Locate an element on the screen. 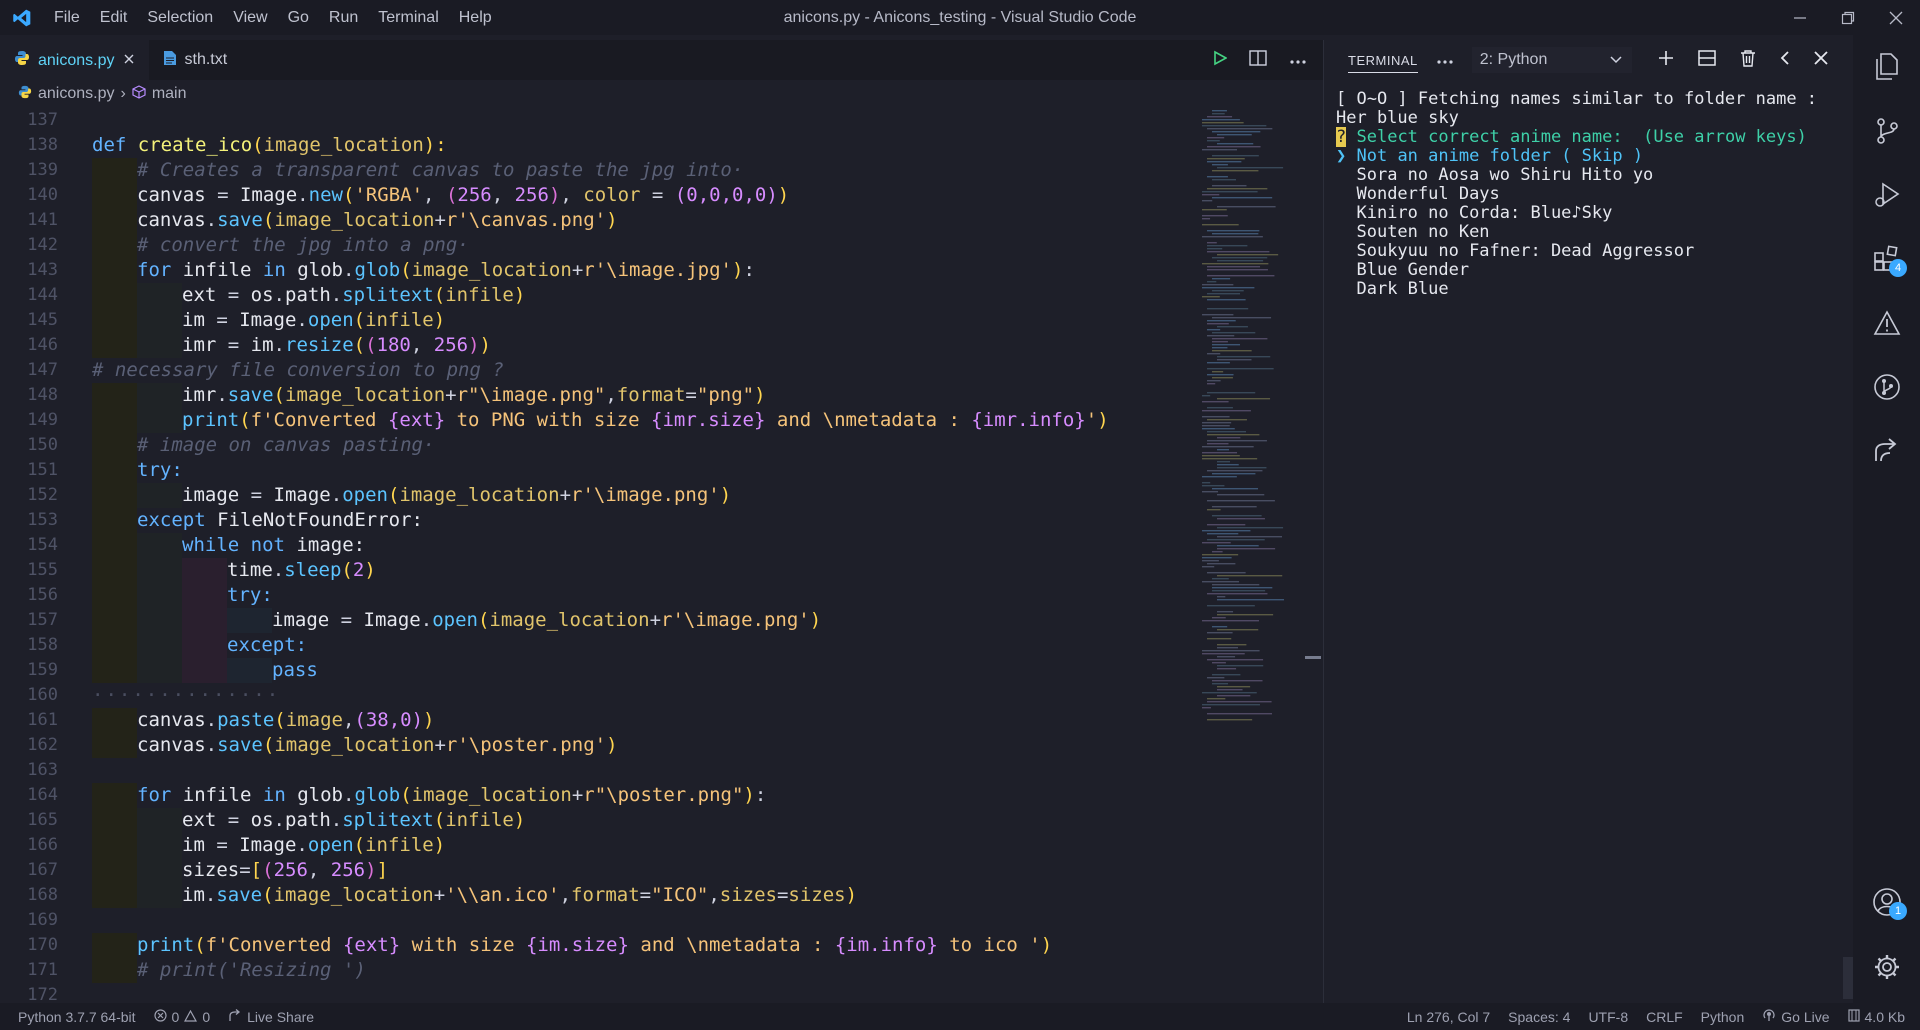  end-of-line: CRLF is located at coordinates (1664, 1017).